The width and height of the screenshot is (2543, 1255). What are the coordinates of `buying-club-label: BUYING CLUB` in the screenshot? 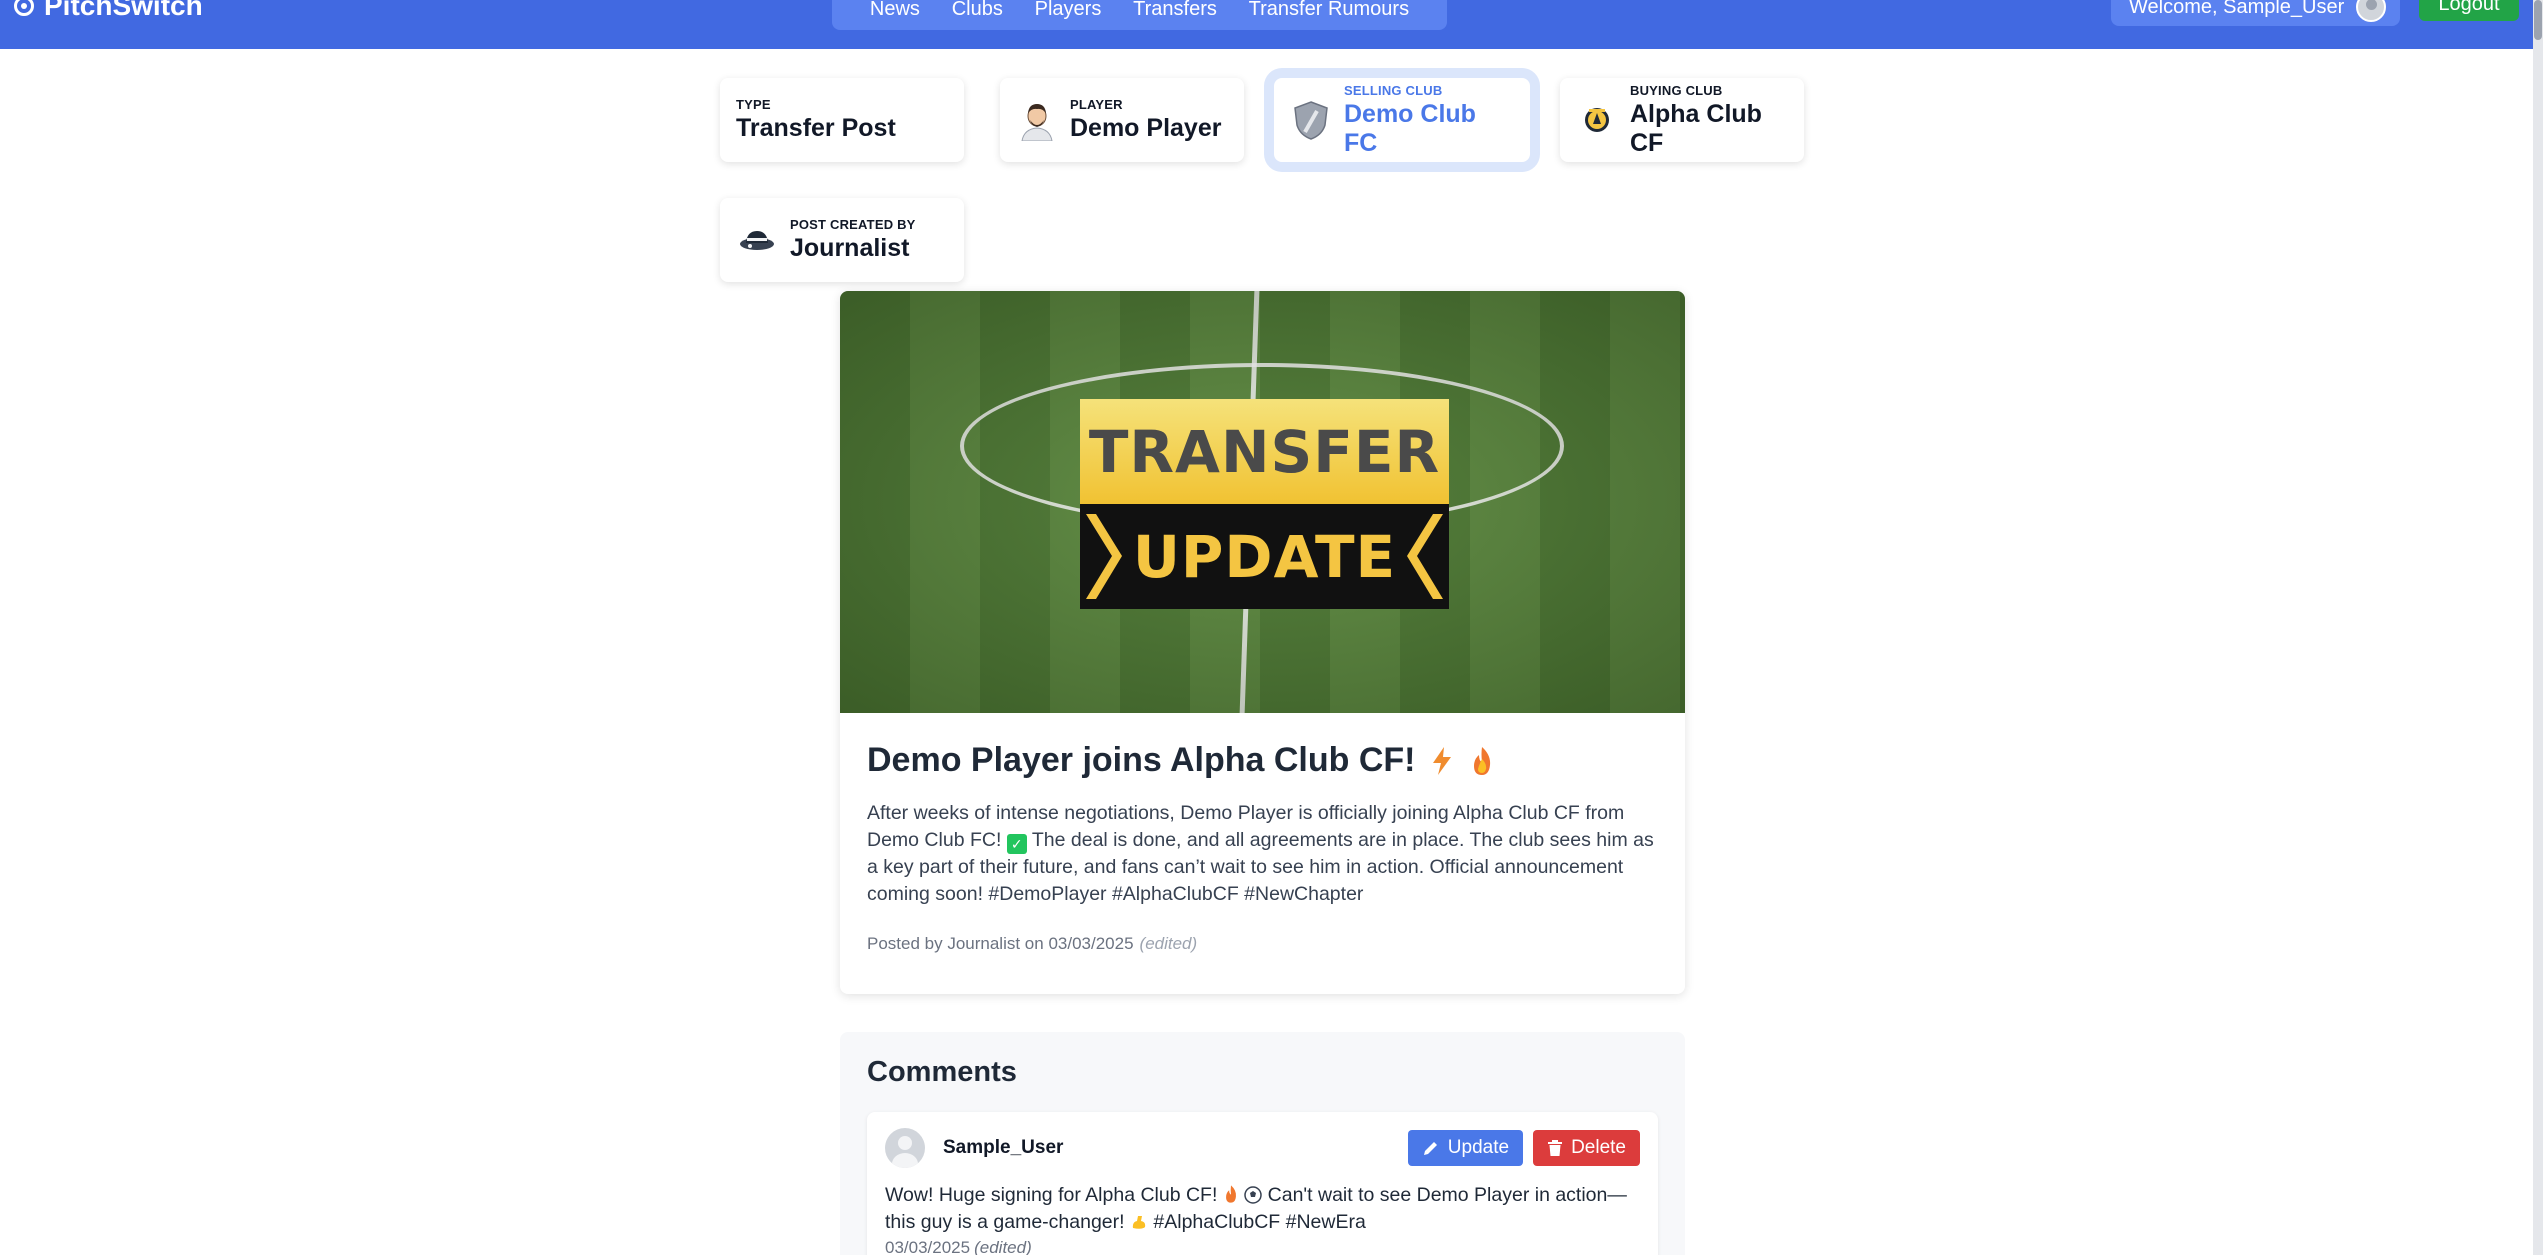 It's located at (1676, 90).